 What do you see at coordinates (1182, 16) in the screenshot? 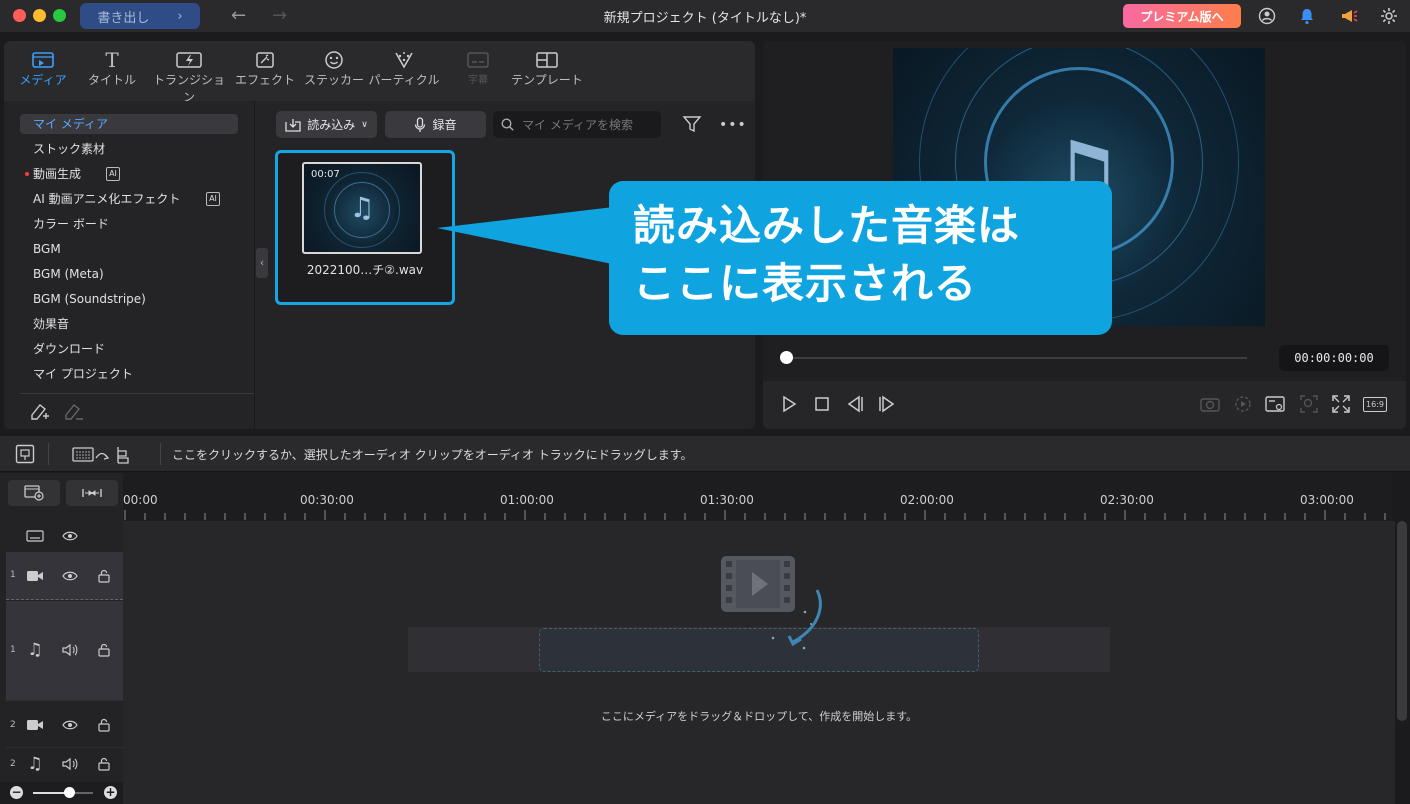
I see `premium-upgrade-button: プレミアム版へ` at bounding box center [1182, 16].